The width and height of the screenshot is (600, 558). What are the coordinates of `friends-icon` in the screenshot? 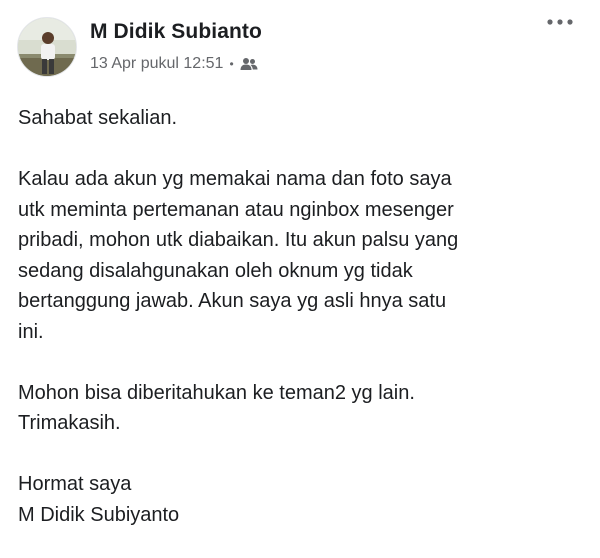 It's located at (249, 64).